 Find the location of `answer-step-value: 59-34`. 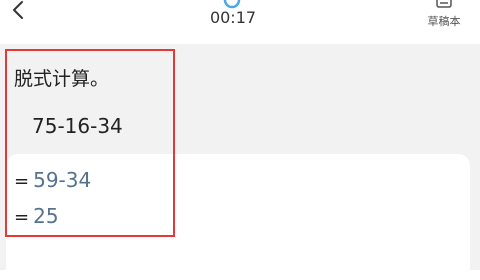

answer-step-value: 59-34 is located at coordinates (62, 180).